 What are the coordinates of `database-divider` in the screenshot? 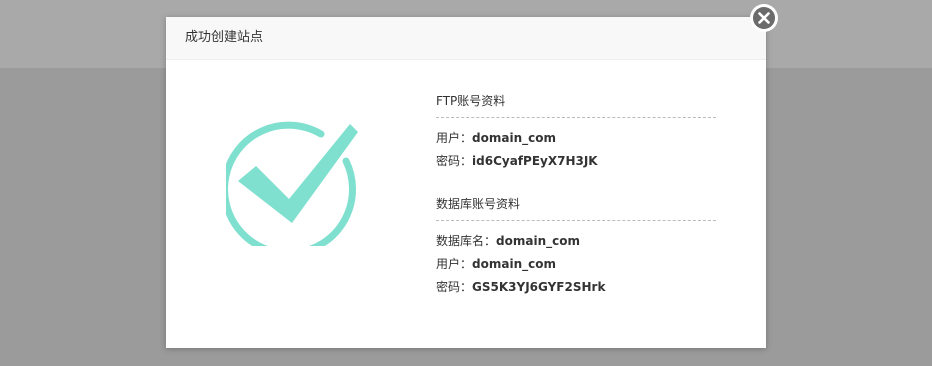 It's located at (576, 220).